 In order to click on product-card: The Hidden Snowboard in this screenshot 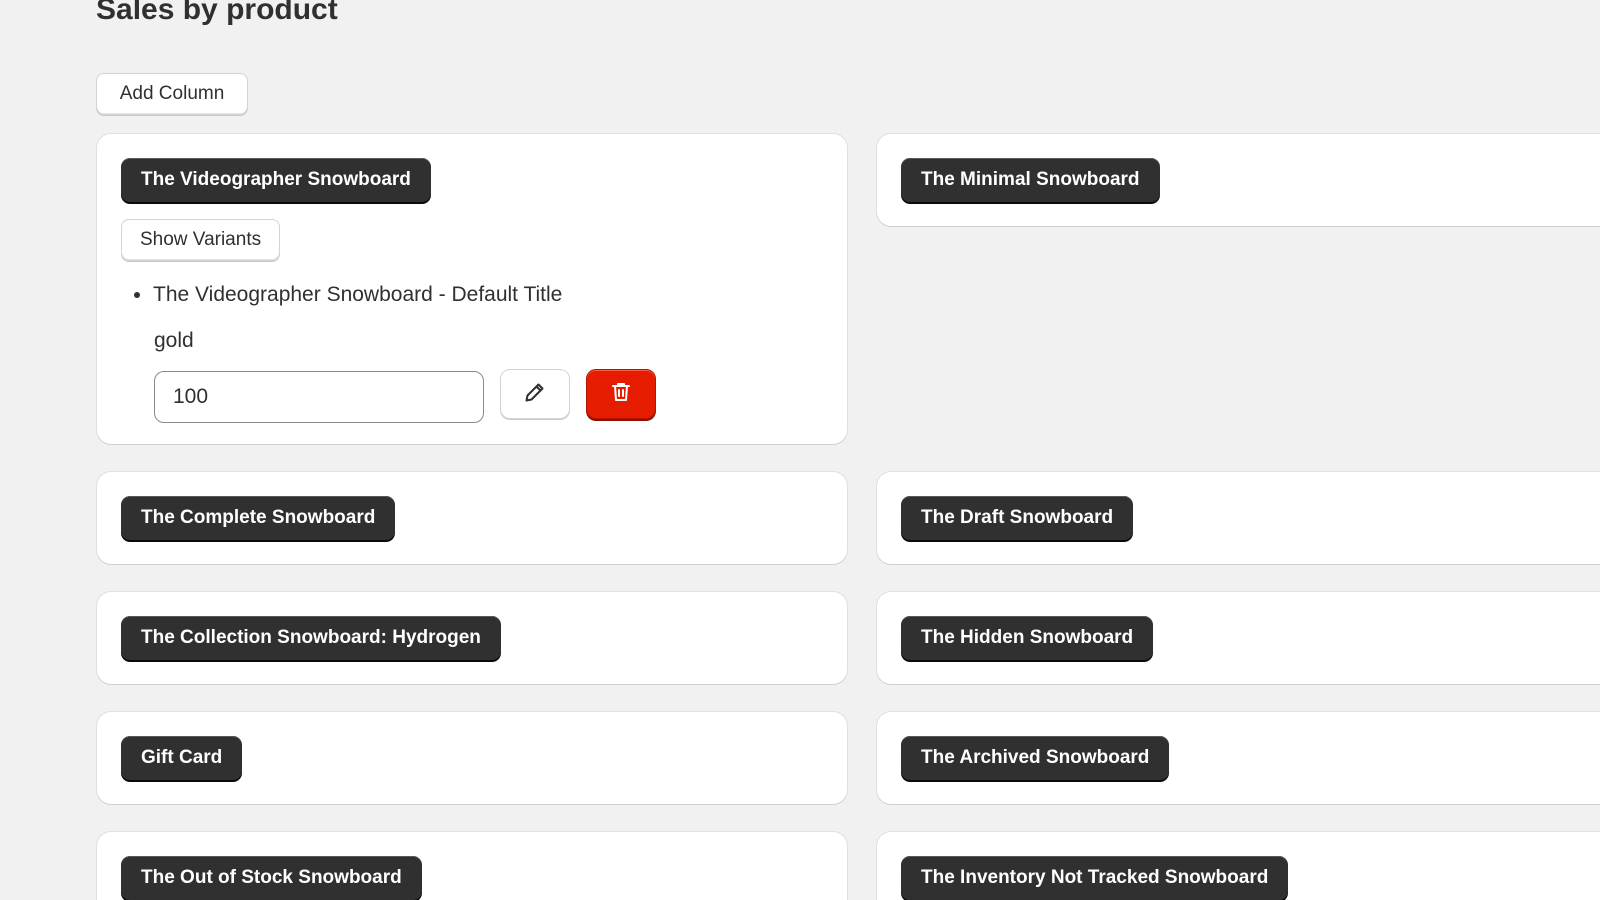, I will do `click(1238, 638)`.